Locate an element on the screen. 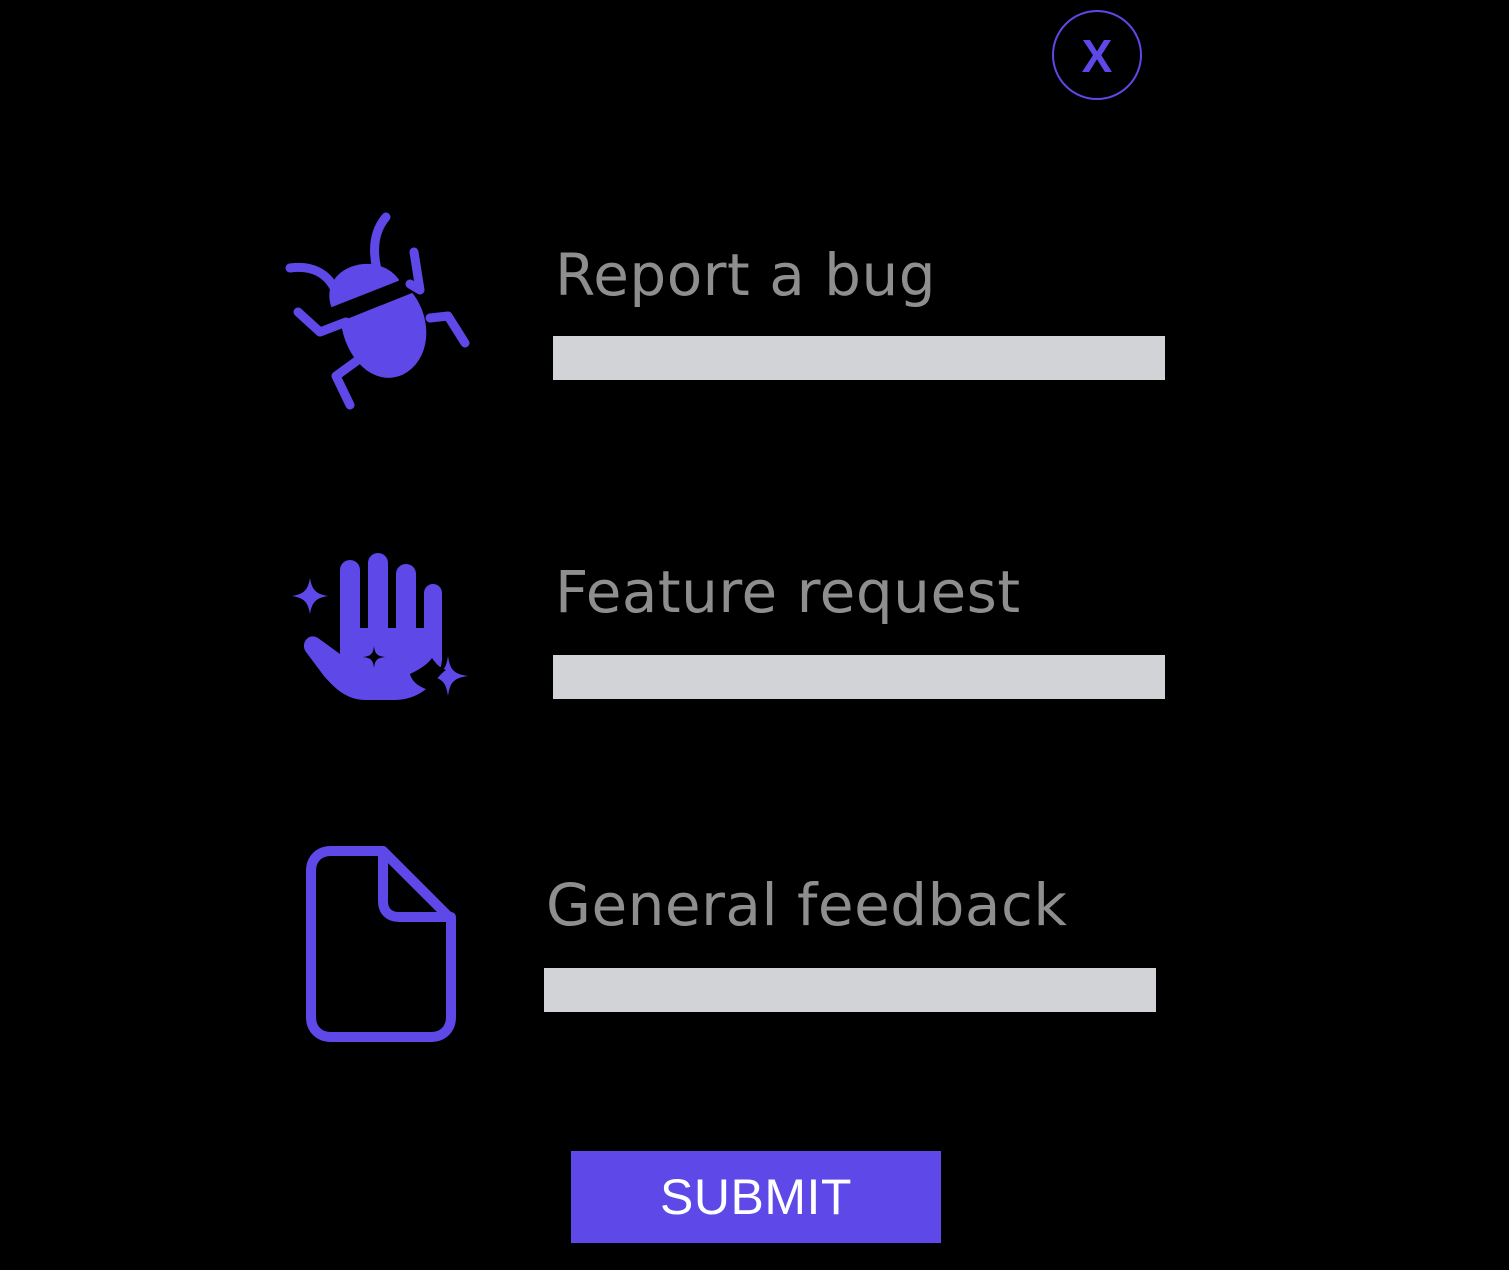  close-button: X is located at coordinates (1097, 55).